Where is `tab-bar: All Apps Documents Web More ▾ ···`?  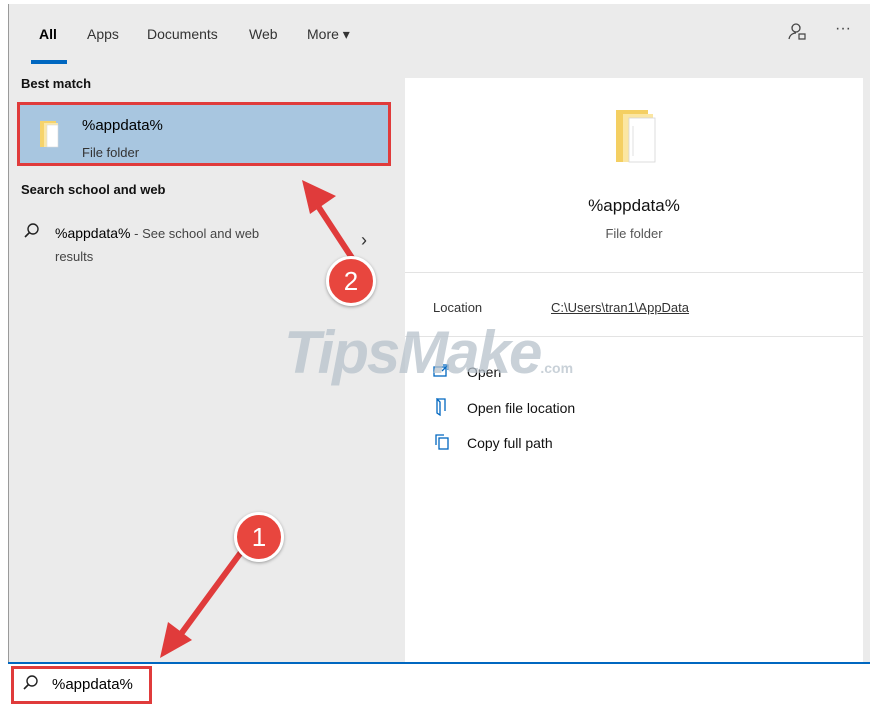
tab-bar: All Apps Documents Web More ▾ ··· is located at coordinates (439, 35).